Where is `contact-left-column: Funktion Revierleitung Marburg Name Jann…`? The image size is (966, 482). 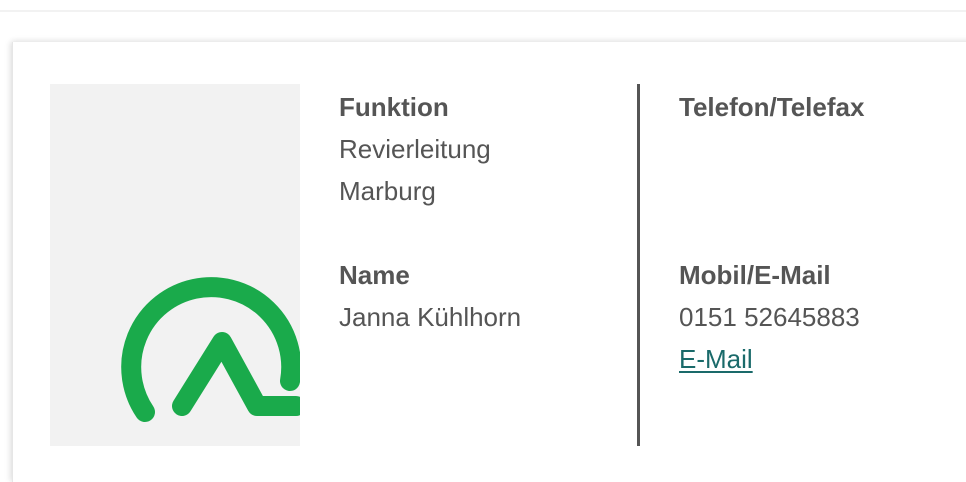 contact-left-column: Funktion Revierleitung Marburg Name Jann… is located at coordinates (474, 212).